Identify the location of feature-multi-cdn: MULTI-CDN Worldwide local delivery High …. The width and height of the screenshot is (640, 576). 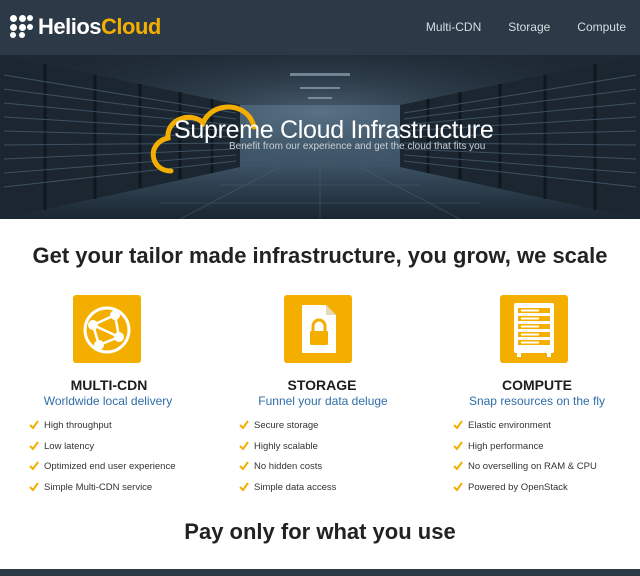
(110, 397).